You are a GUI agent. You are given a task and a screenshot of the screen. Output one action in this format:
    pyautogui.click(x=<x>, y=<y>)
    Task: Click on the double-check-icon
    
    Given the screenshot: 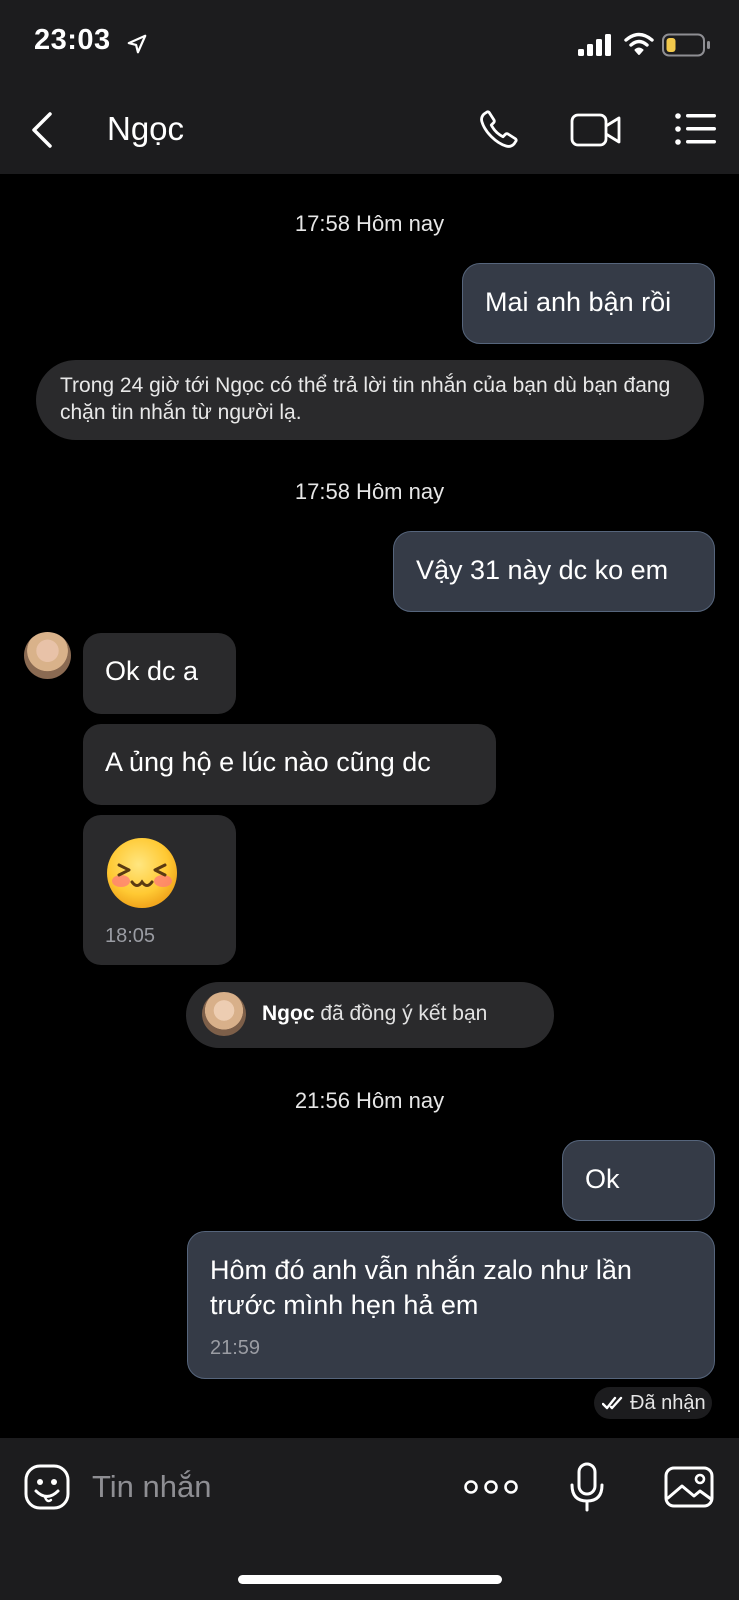 What is the action you would take?
    pyautogui.click(x=612, y=1403)
    